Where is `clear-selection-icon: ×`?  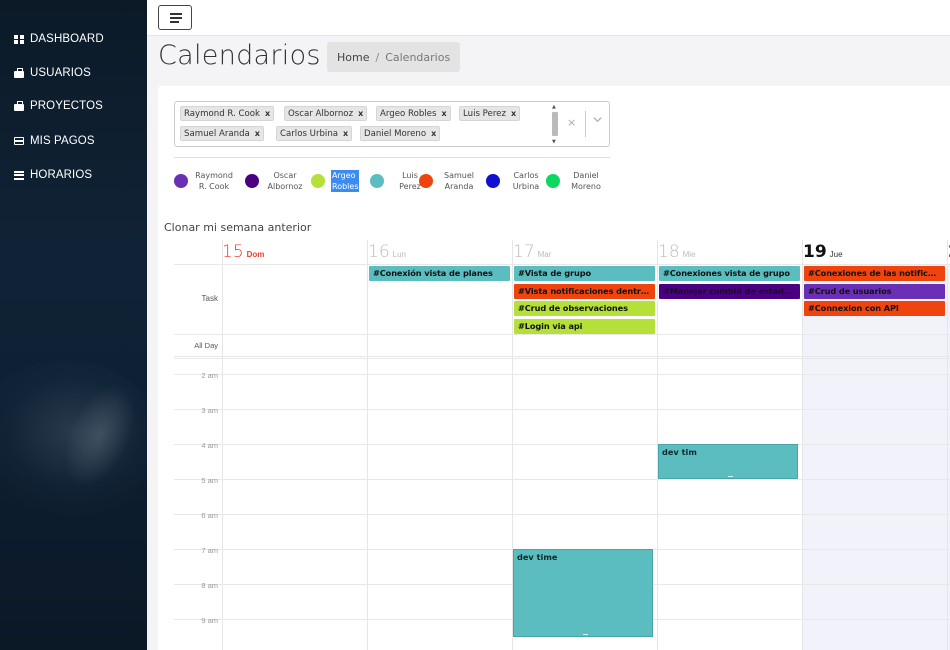 clear-selection-icon: × is located at coordinates (571, 122).